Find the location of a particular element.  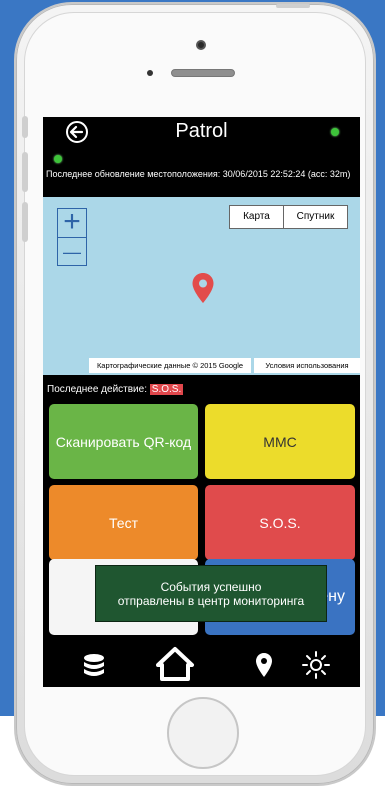

last-action-label: Последнее действие: is located at coordinates (97, 389).